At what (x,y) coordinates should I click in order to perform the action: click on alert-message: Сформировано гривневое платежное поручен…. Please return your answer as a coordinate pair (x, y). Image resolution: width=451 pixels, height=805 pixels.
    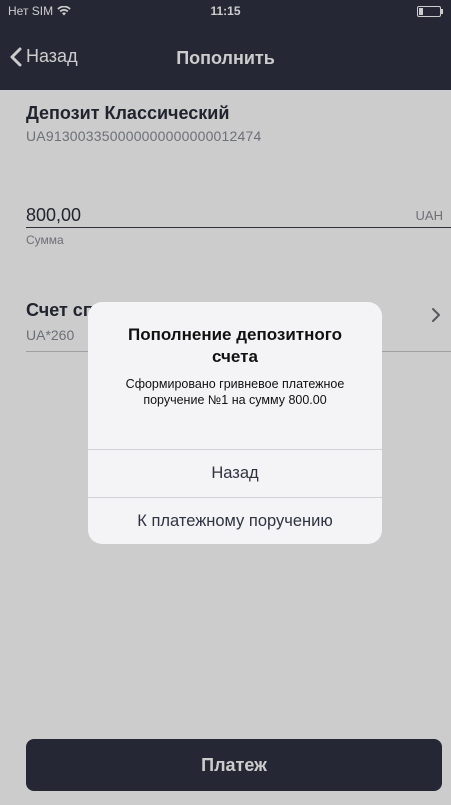
    Looking at the image, I should click on (235, 392).